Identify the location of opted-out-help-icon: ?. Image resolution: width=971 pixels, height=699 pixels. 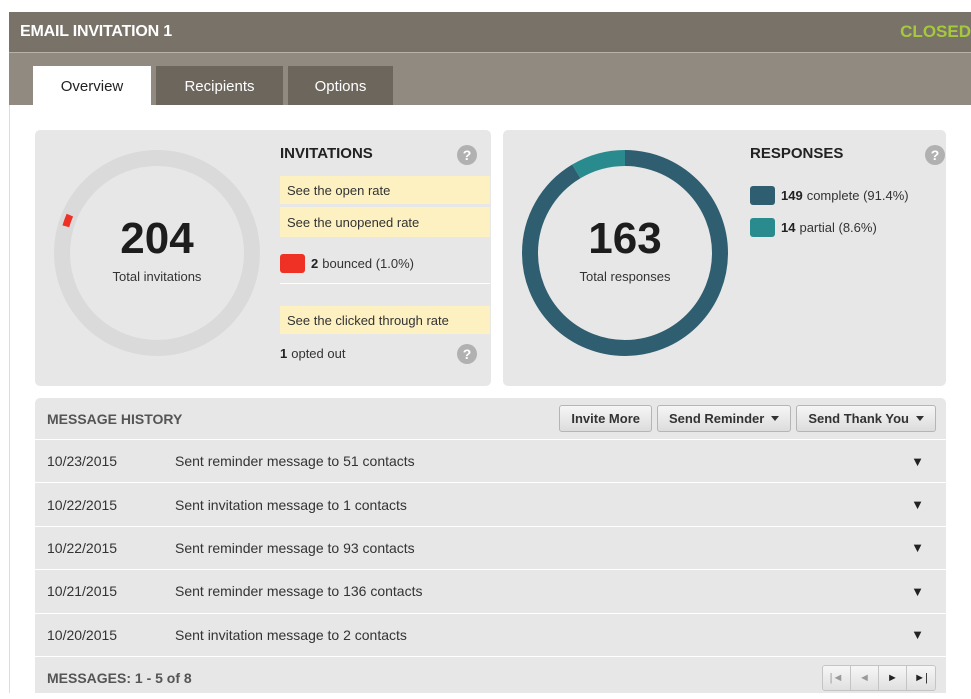
(467, 354).